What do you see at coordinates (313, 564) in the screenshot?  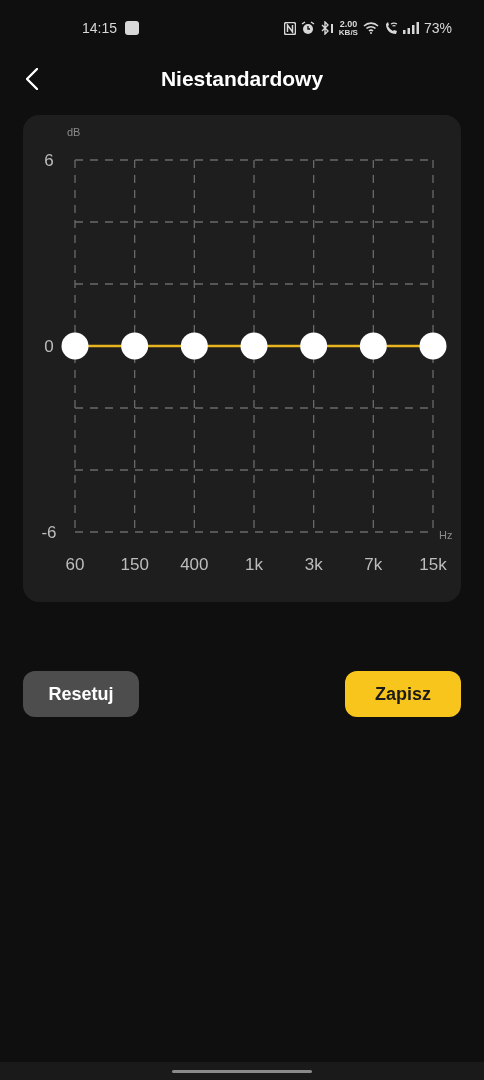 I see `frequency-label: 3k` at bounding box center [313, 564].